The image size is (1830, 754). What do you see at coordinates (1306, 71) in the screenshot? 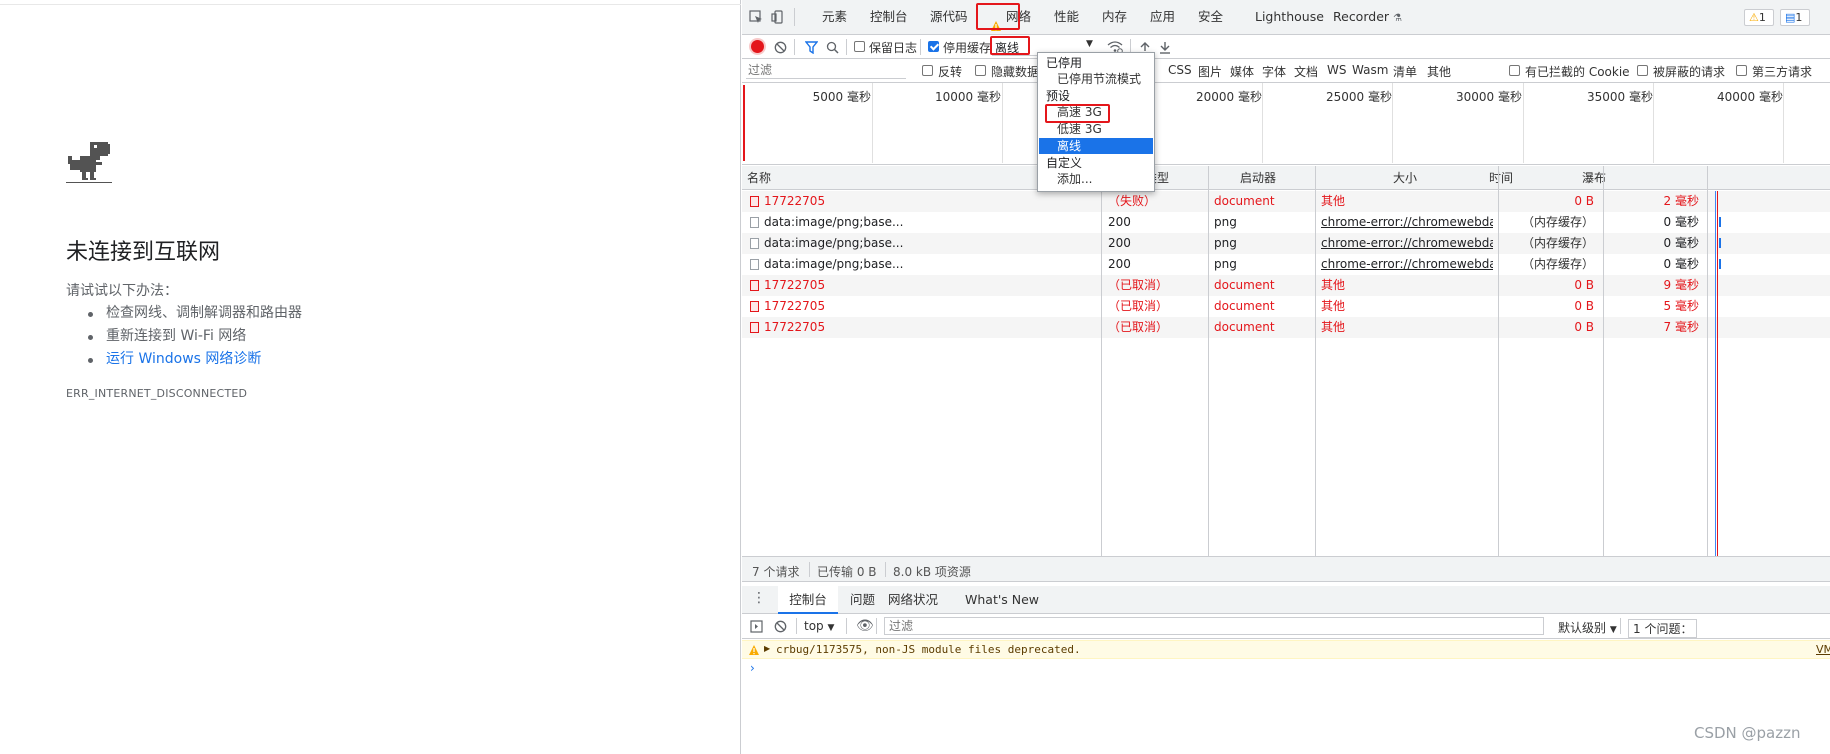
I see `filter-type-doc: 文档` at bounding box center [1306, 71].